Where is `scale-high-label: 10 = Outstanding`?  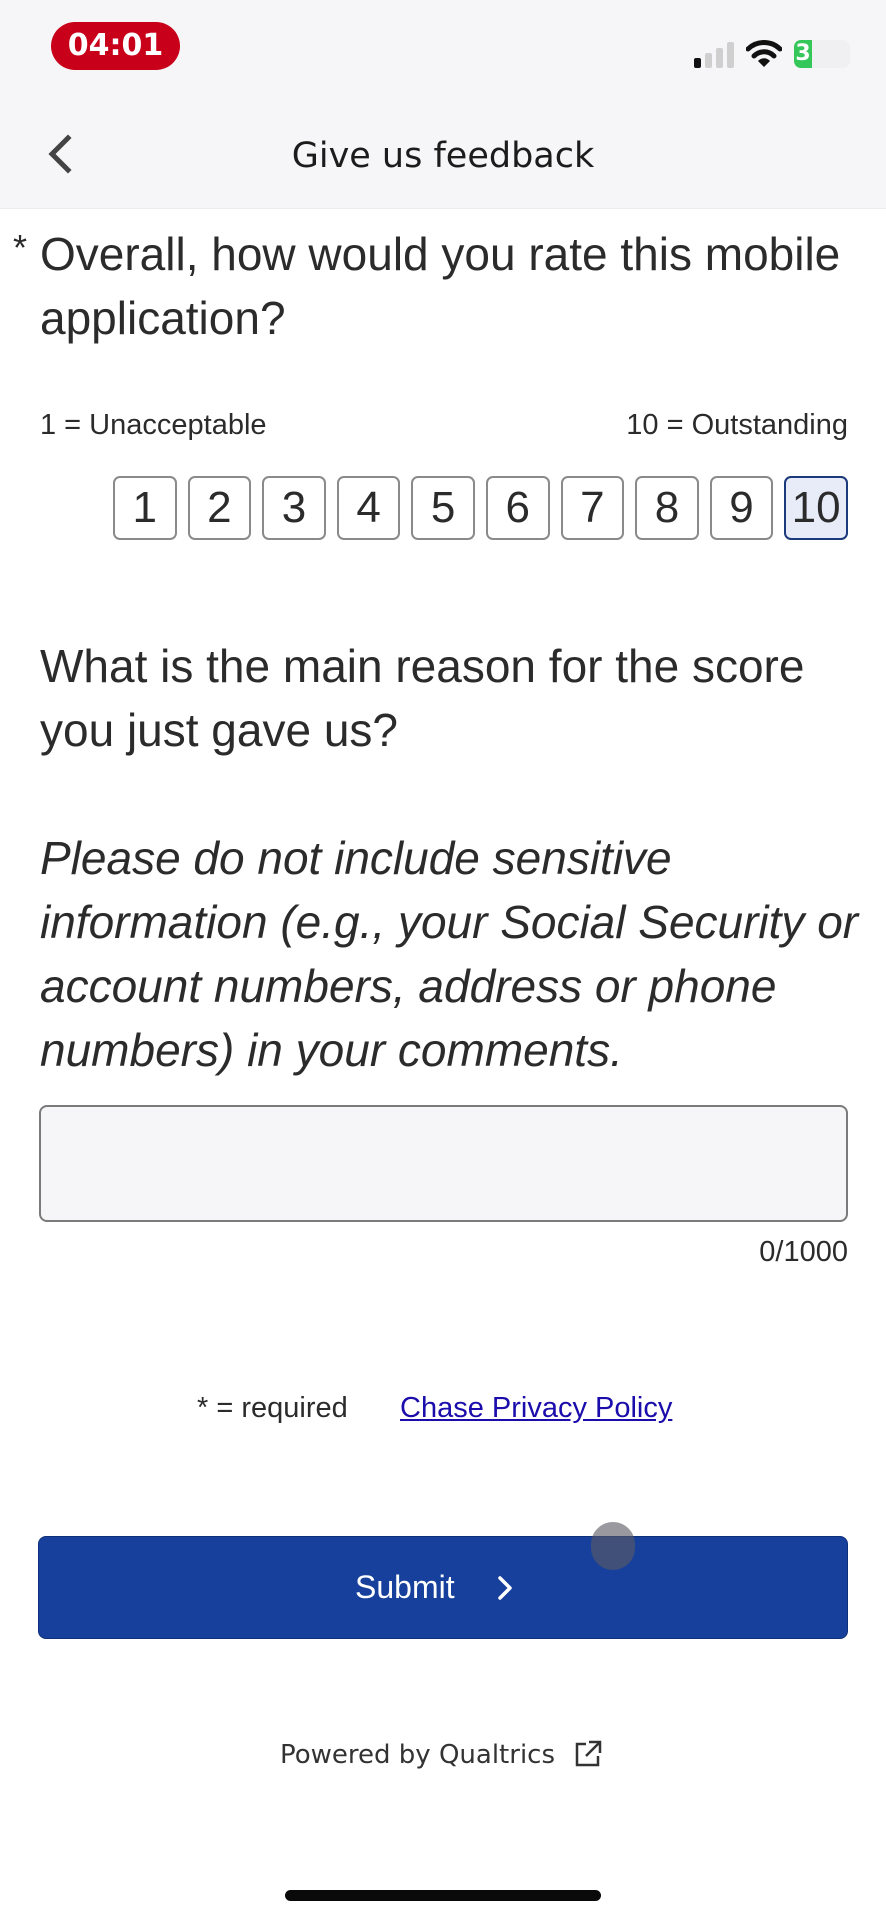 scale-high-label: 10 = Outstanding is located at coordinates (737, 425).